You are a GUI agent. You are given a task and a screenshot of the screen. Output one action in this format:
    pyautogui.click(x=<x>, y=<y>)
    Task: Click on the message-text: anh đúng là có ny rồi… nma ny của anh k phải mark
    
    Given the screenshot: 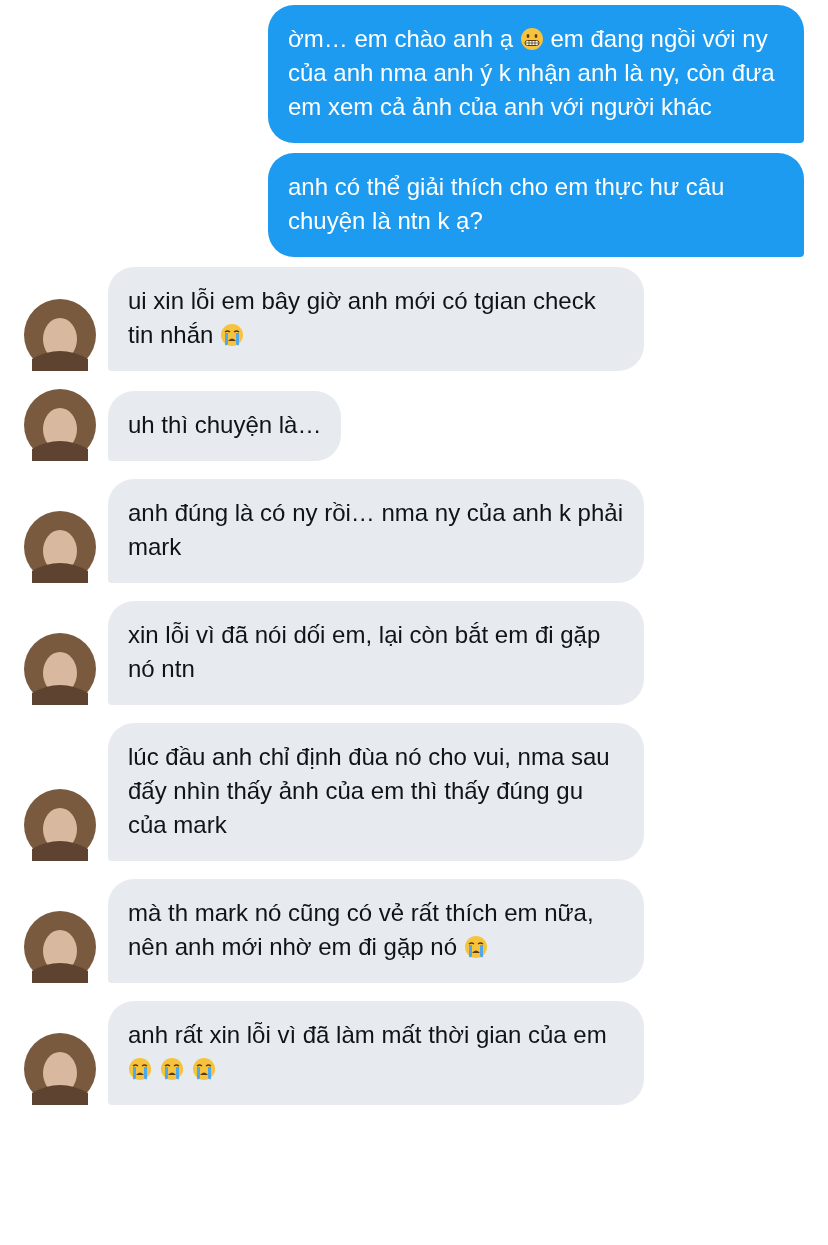 What is the action you would take?
    pyautogui.click(x=376, y=530)
    